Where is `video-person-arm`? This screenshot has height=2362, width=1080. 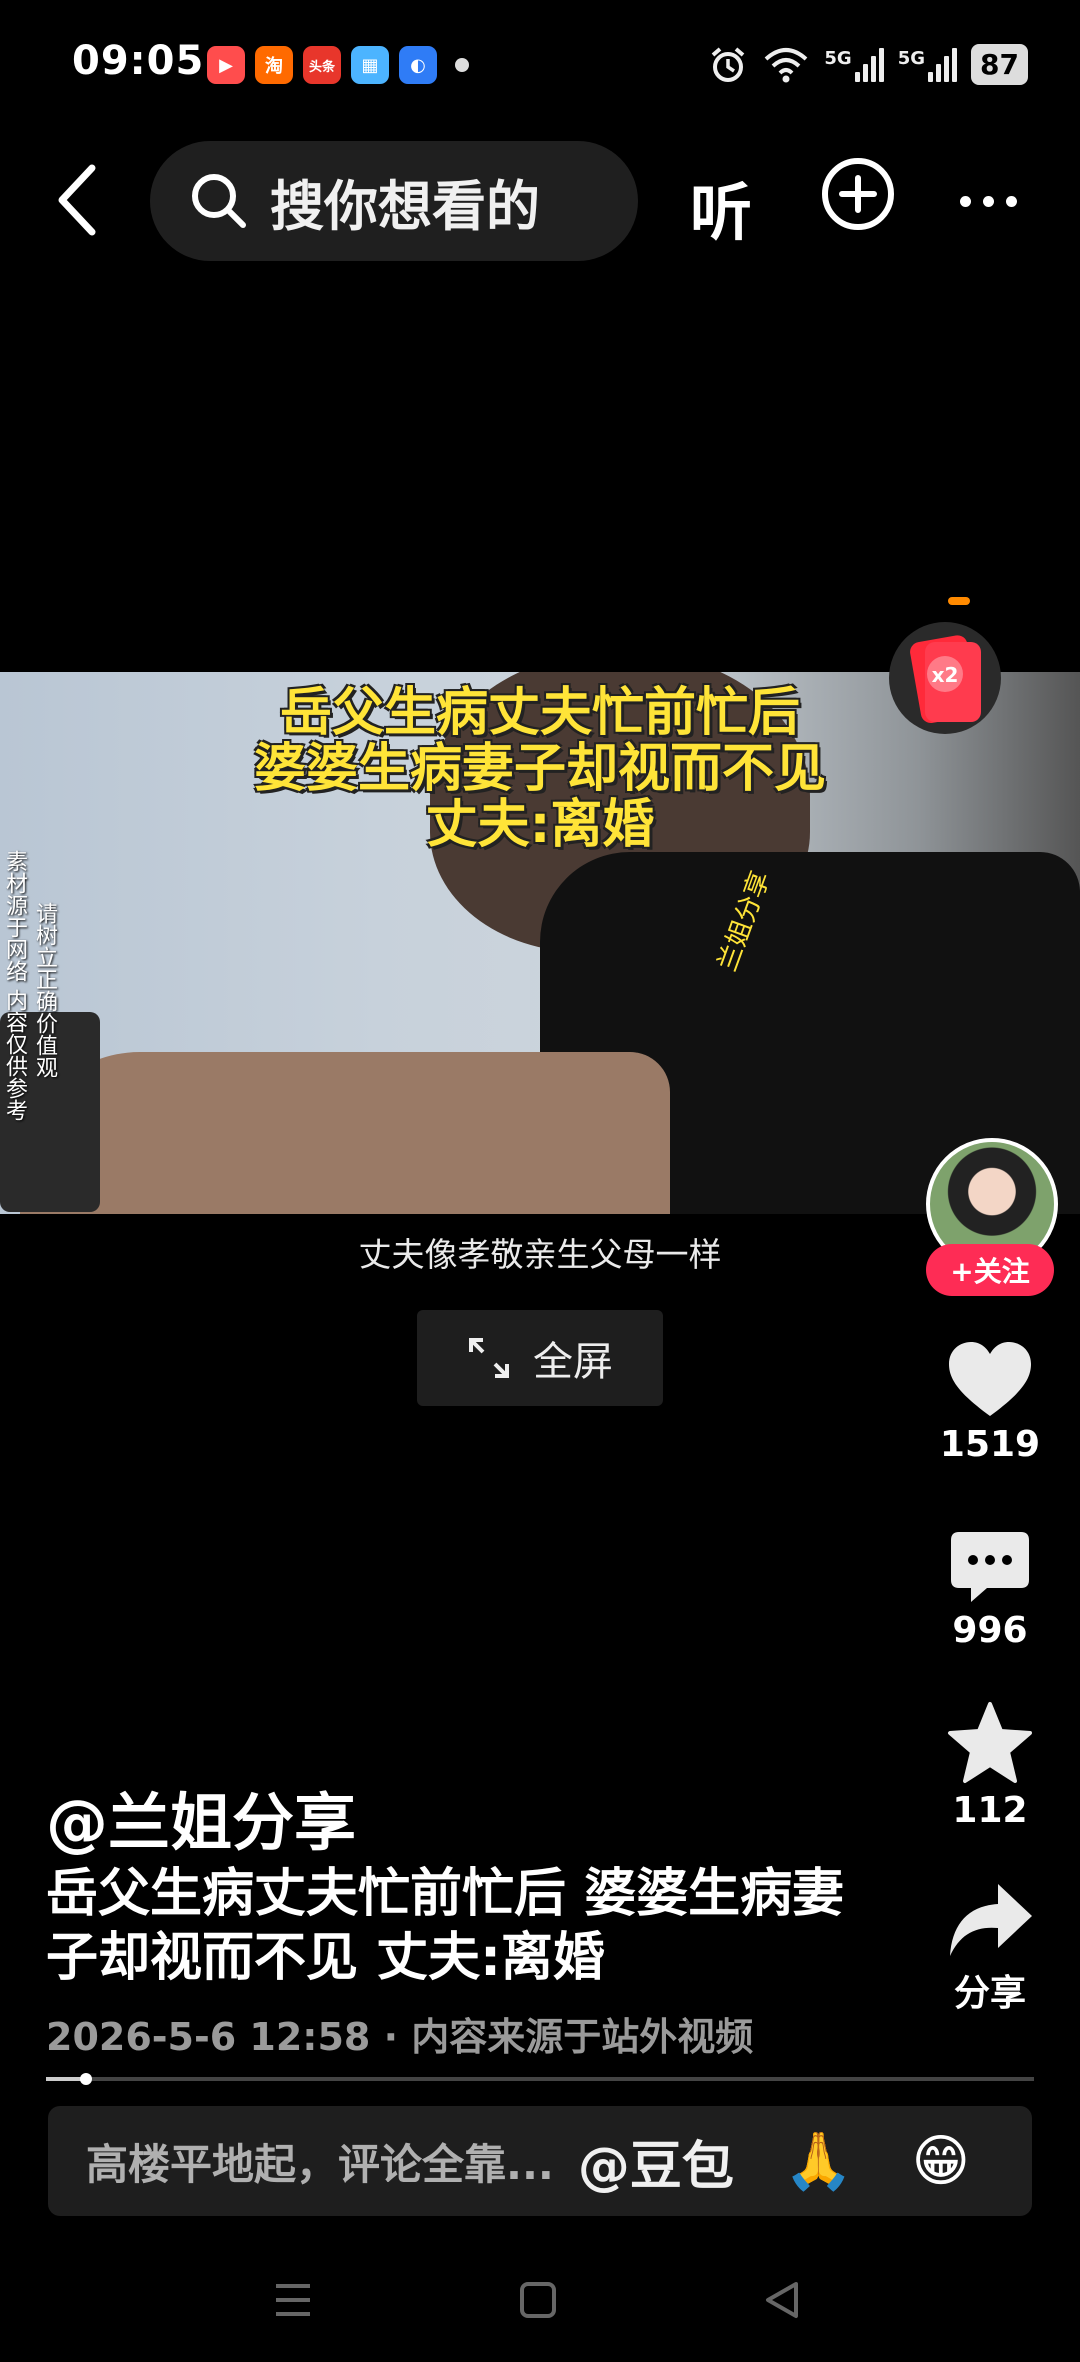 video-person-arm is located at coordinates (345, 1133).